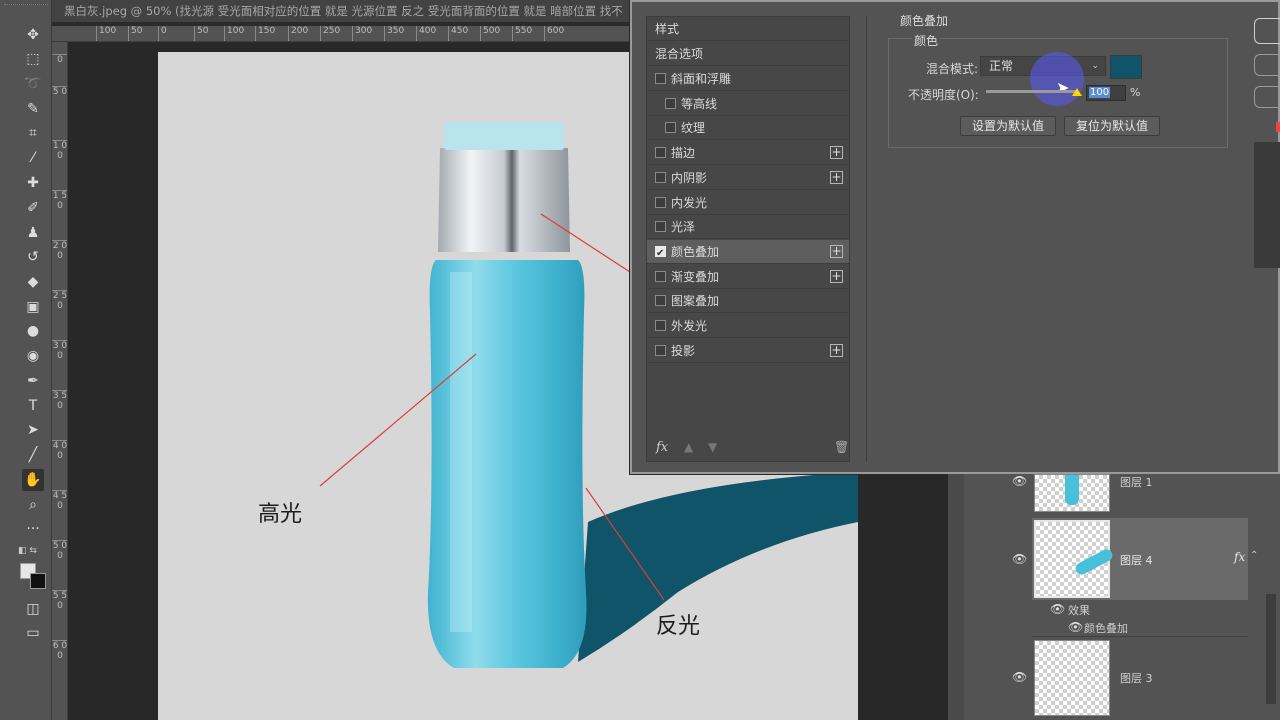 This screenshot has height=720, width=1280. I want to click on ruler-tick: 350, so click(394, 33).